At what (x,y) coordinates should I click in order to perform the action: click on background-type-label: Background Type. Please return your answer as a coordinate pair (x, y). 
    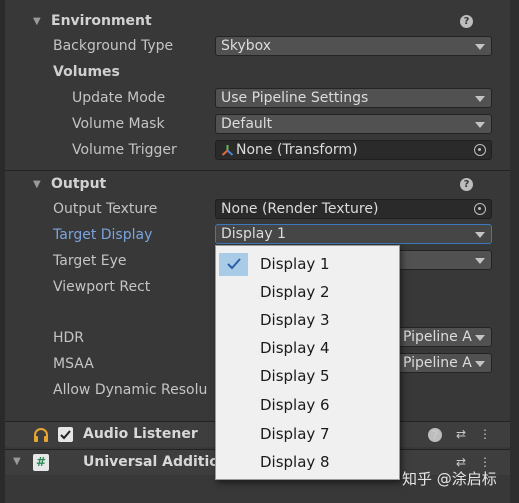
    Looking at the image, I should click on (113, 46).